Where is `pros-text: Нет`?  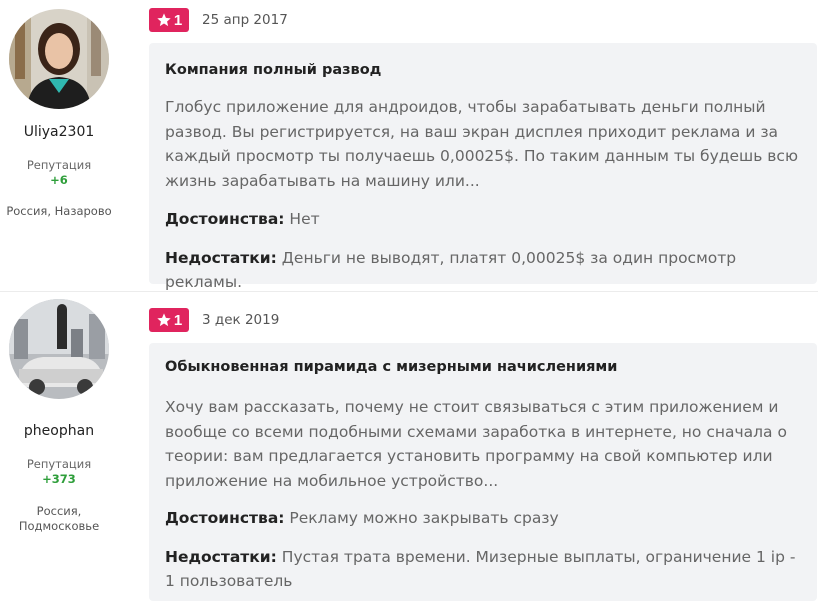 pros-text: Нет is located at coordinates (304, 219).